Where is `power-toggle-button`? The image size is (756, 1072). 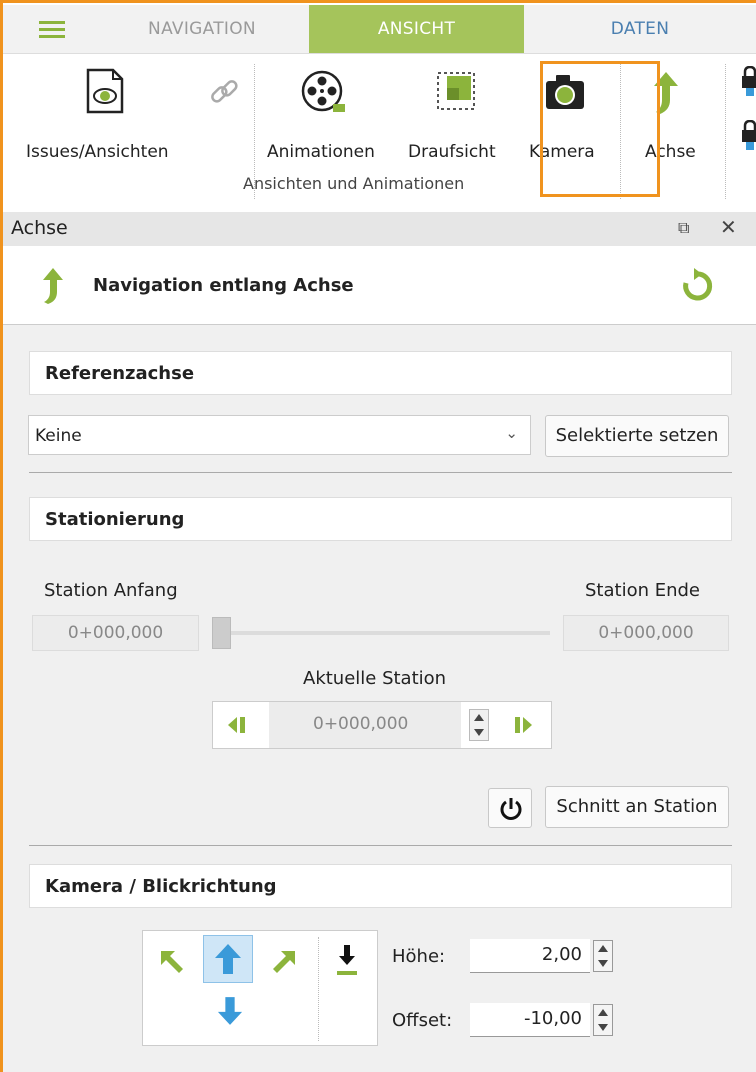
power-toggle-button is located at coordinates (510, 808).